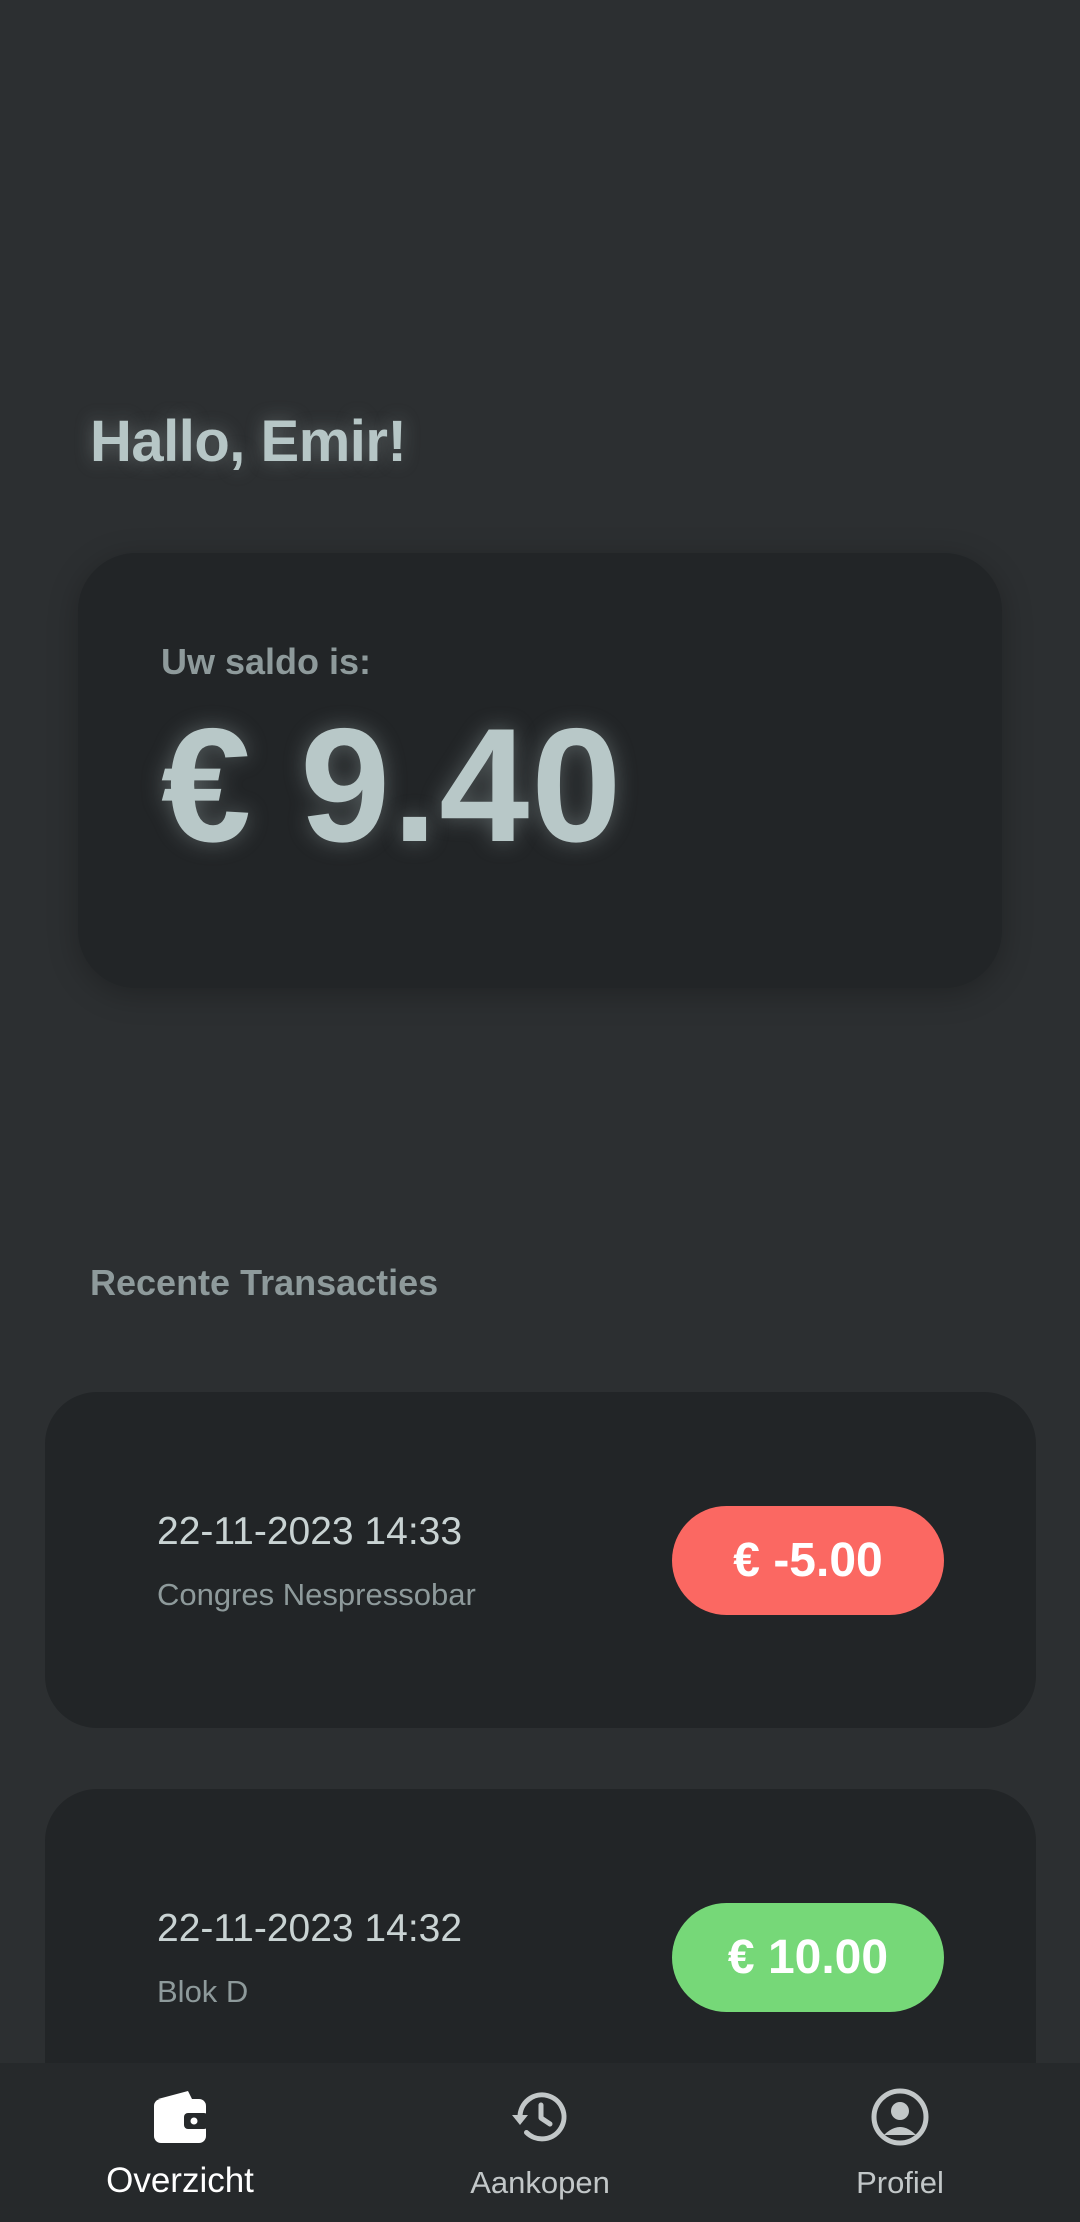 The width and height of the screenshot is (1080, 2222). What do you see at coordinates (392, 785) in the screenshot?
I see `balance-amount: € 9.40` at bounding box center [392, 785].